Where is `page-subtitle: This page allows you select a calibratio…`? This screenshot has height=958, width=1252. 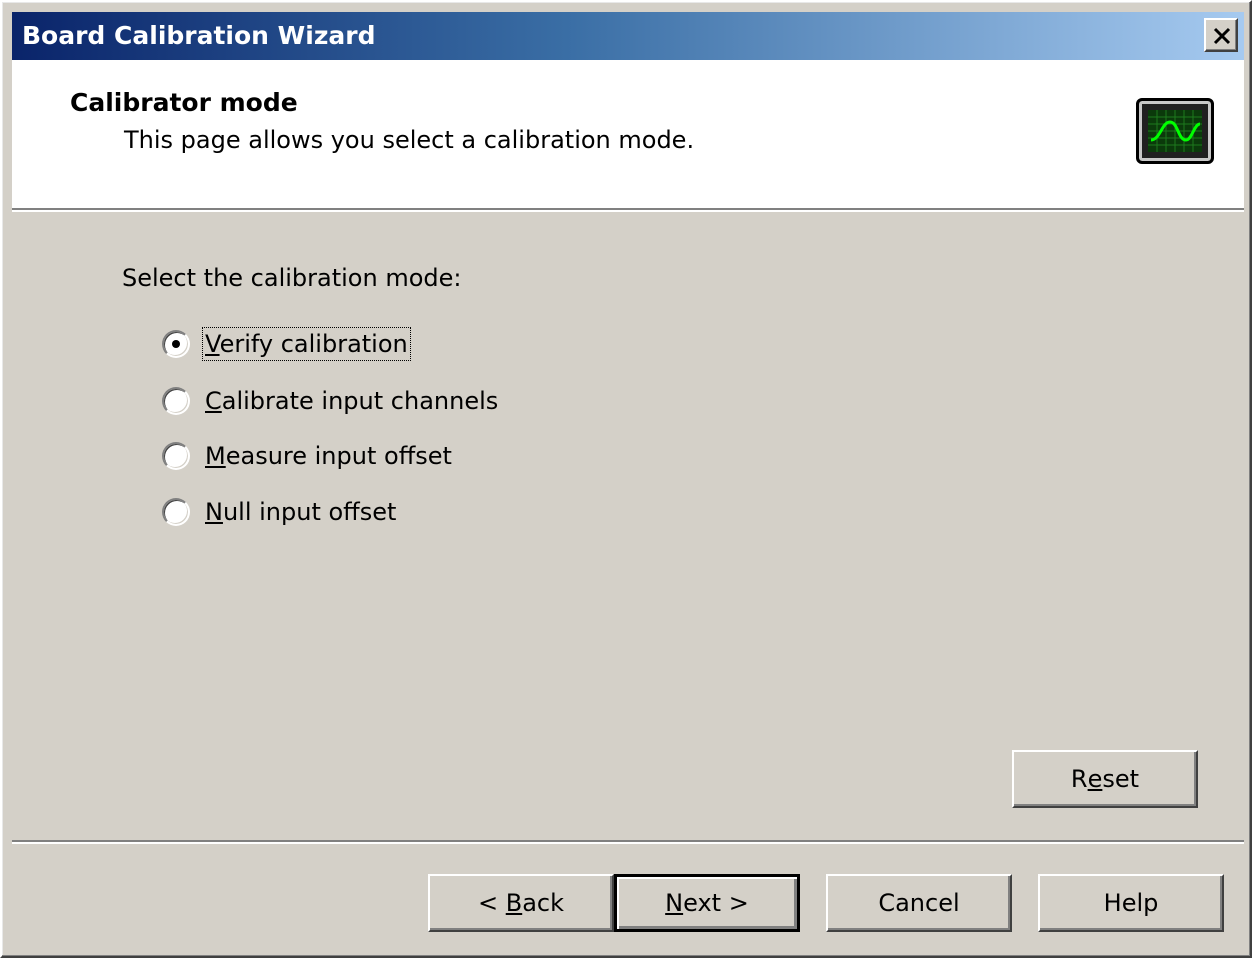 page-subtitle: This page allows you select a calibratio… is located at coordinates (409, 140).